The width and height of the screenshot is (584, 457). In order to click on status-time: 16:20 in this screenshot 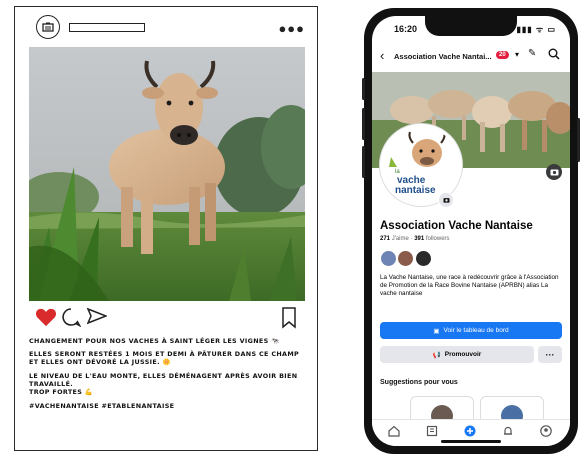, I will do `click(406, 29)`.